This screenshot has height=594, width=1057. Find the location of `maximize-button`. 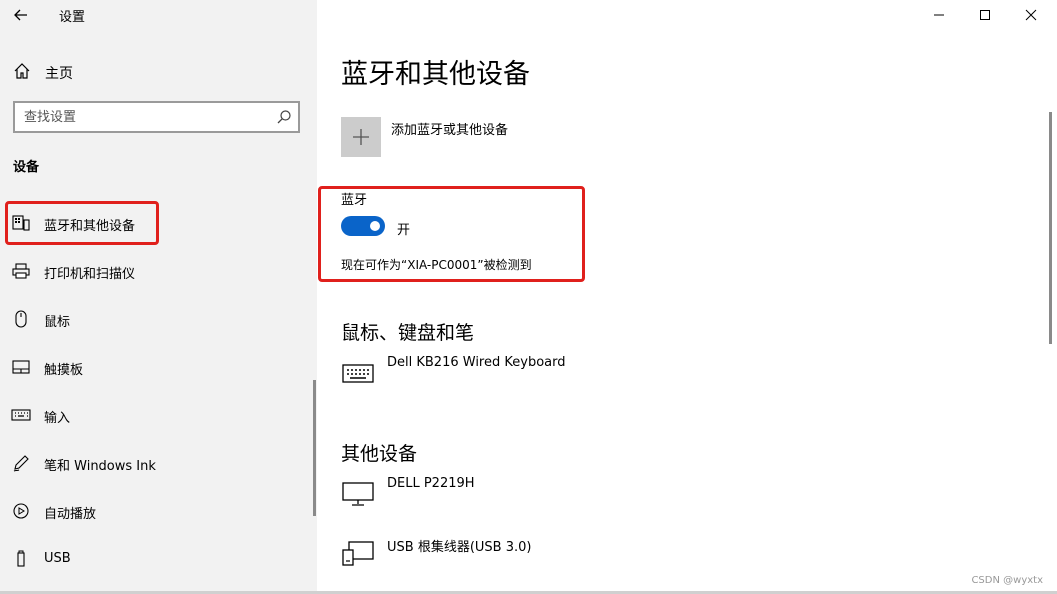

maximize-button is located at coordinates (985, 15).